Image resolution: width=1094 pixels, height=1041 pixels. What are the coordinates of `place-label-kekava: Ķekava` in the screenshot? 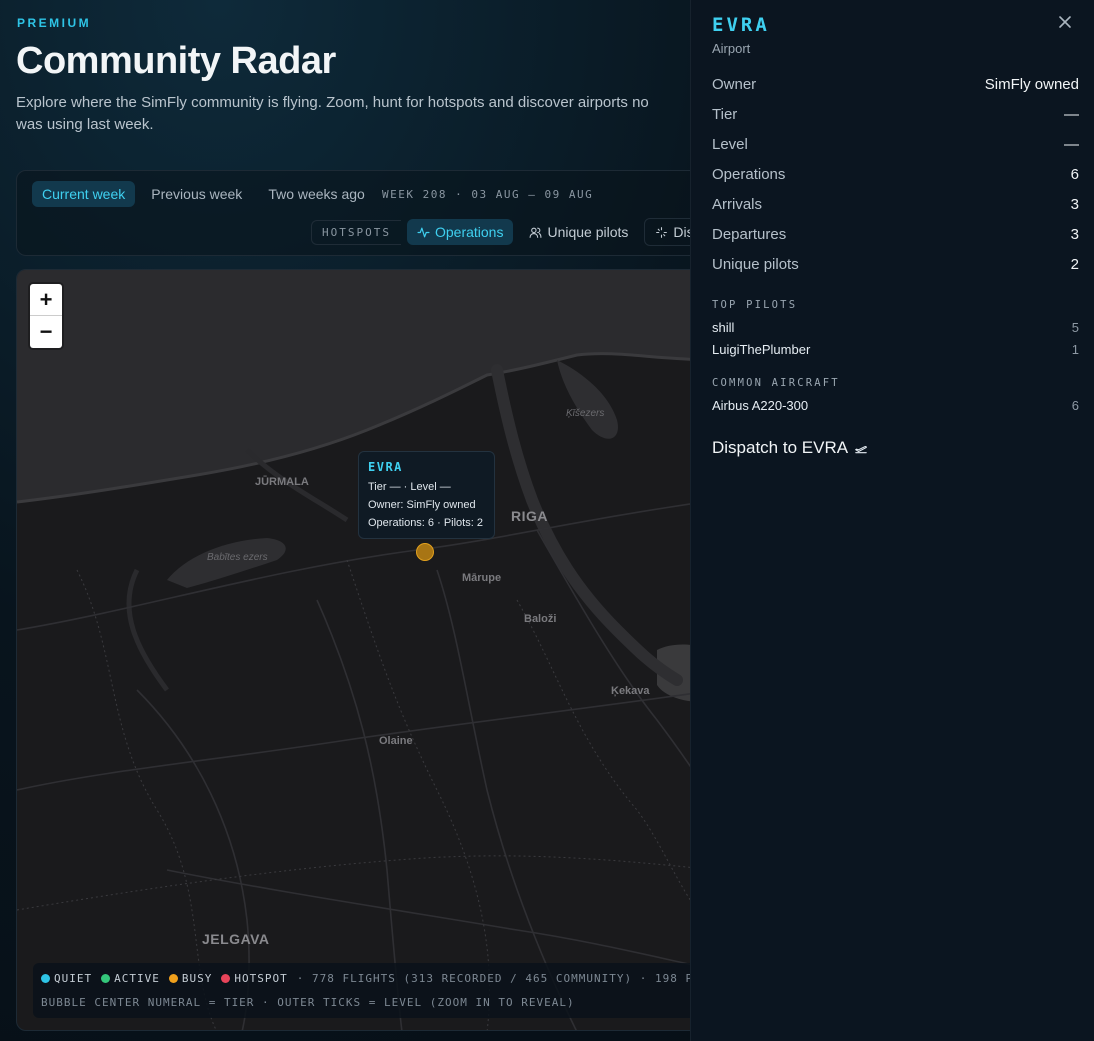 It's located at (630, 691).